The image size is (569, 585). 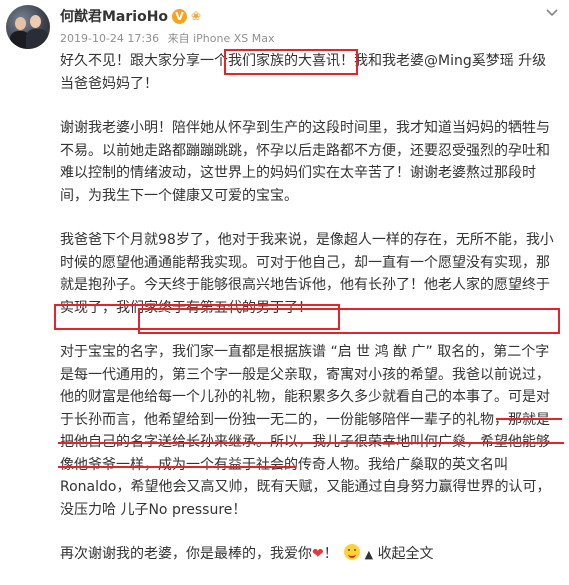 What do you see at coordinates (109, 38) in the screenshot?
I see `post-timestamp: 2019-10-24 17:36` at bounding box center [109, 38].